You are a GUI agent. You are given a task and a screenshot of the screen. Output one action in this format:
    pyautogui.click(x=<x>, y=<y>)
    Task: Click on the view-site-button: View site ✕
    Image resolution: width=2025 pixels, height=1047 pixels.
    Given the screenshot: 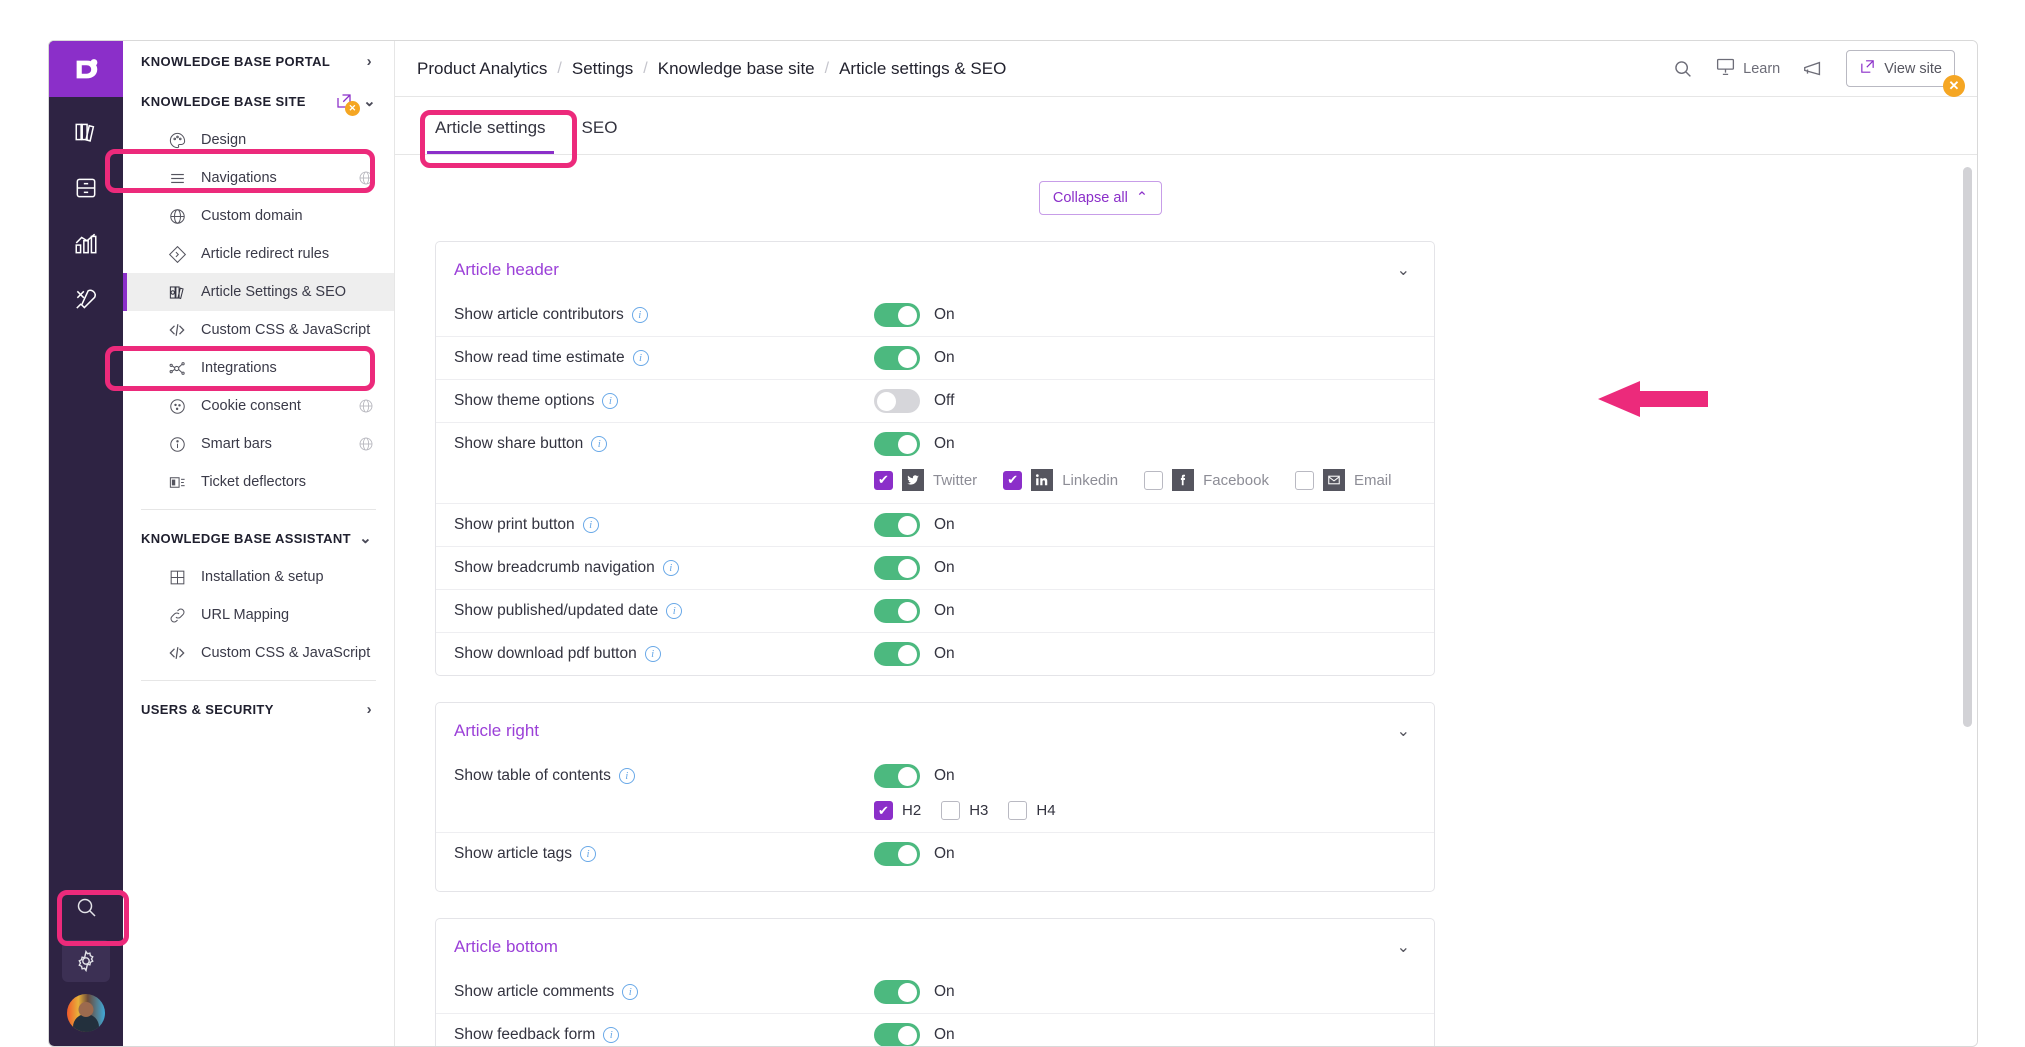 What is the action you would take?
    pyautogui.click(x=1905, y=73)
    